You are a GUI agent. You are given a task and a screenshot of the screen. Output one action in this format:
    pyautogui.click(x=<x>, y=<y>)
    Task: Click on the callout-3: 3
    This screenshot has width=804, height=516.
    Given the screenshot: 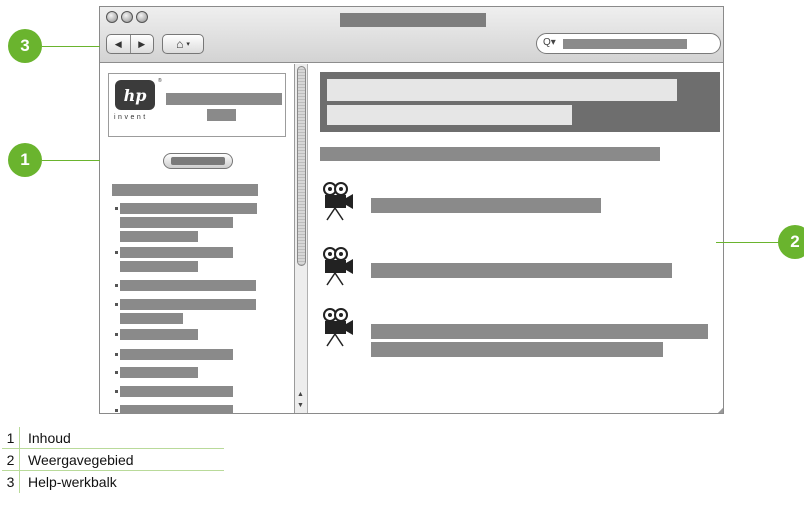 What is the action you would take?
    pyautogui.click(x=25, y=46)
    